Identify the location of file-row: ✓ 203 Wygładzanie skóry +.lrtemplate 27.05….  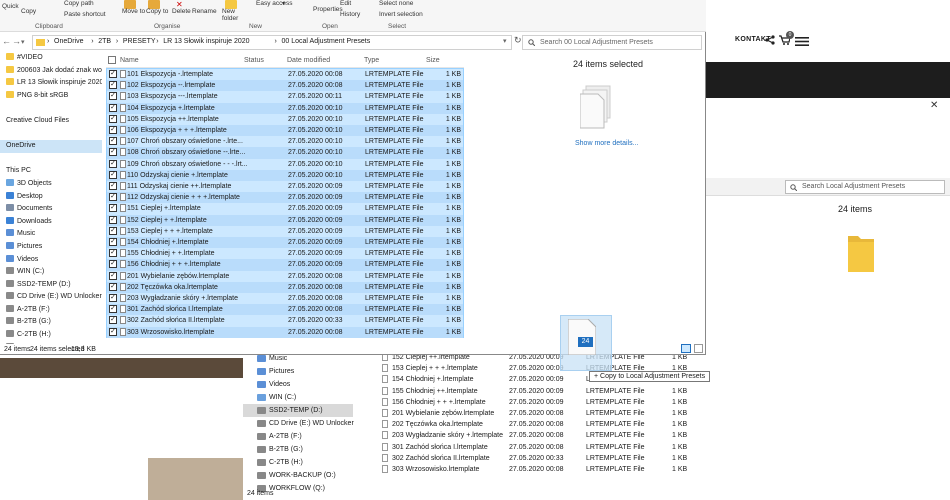
(285, 298).